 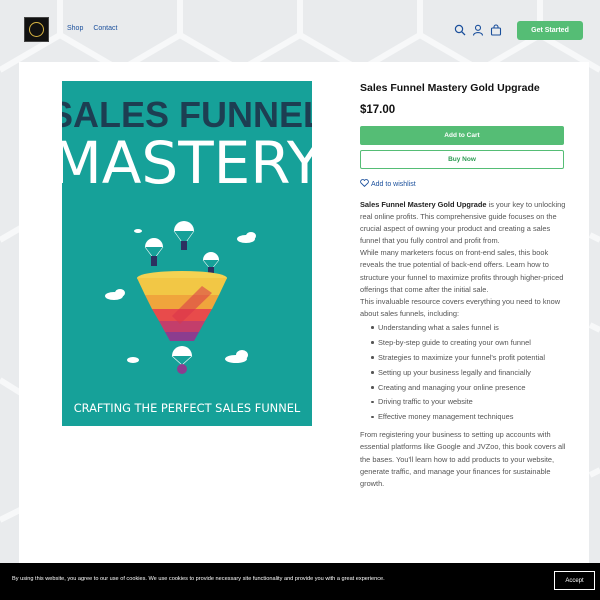 I want to click on buy-now-button: Buy Now, so click(x=462, y=159).